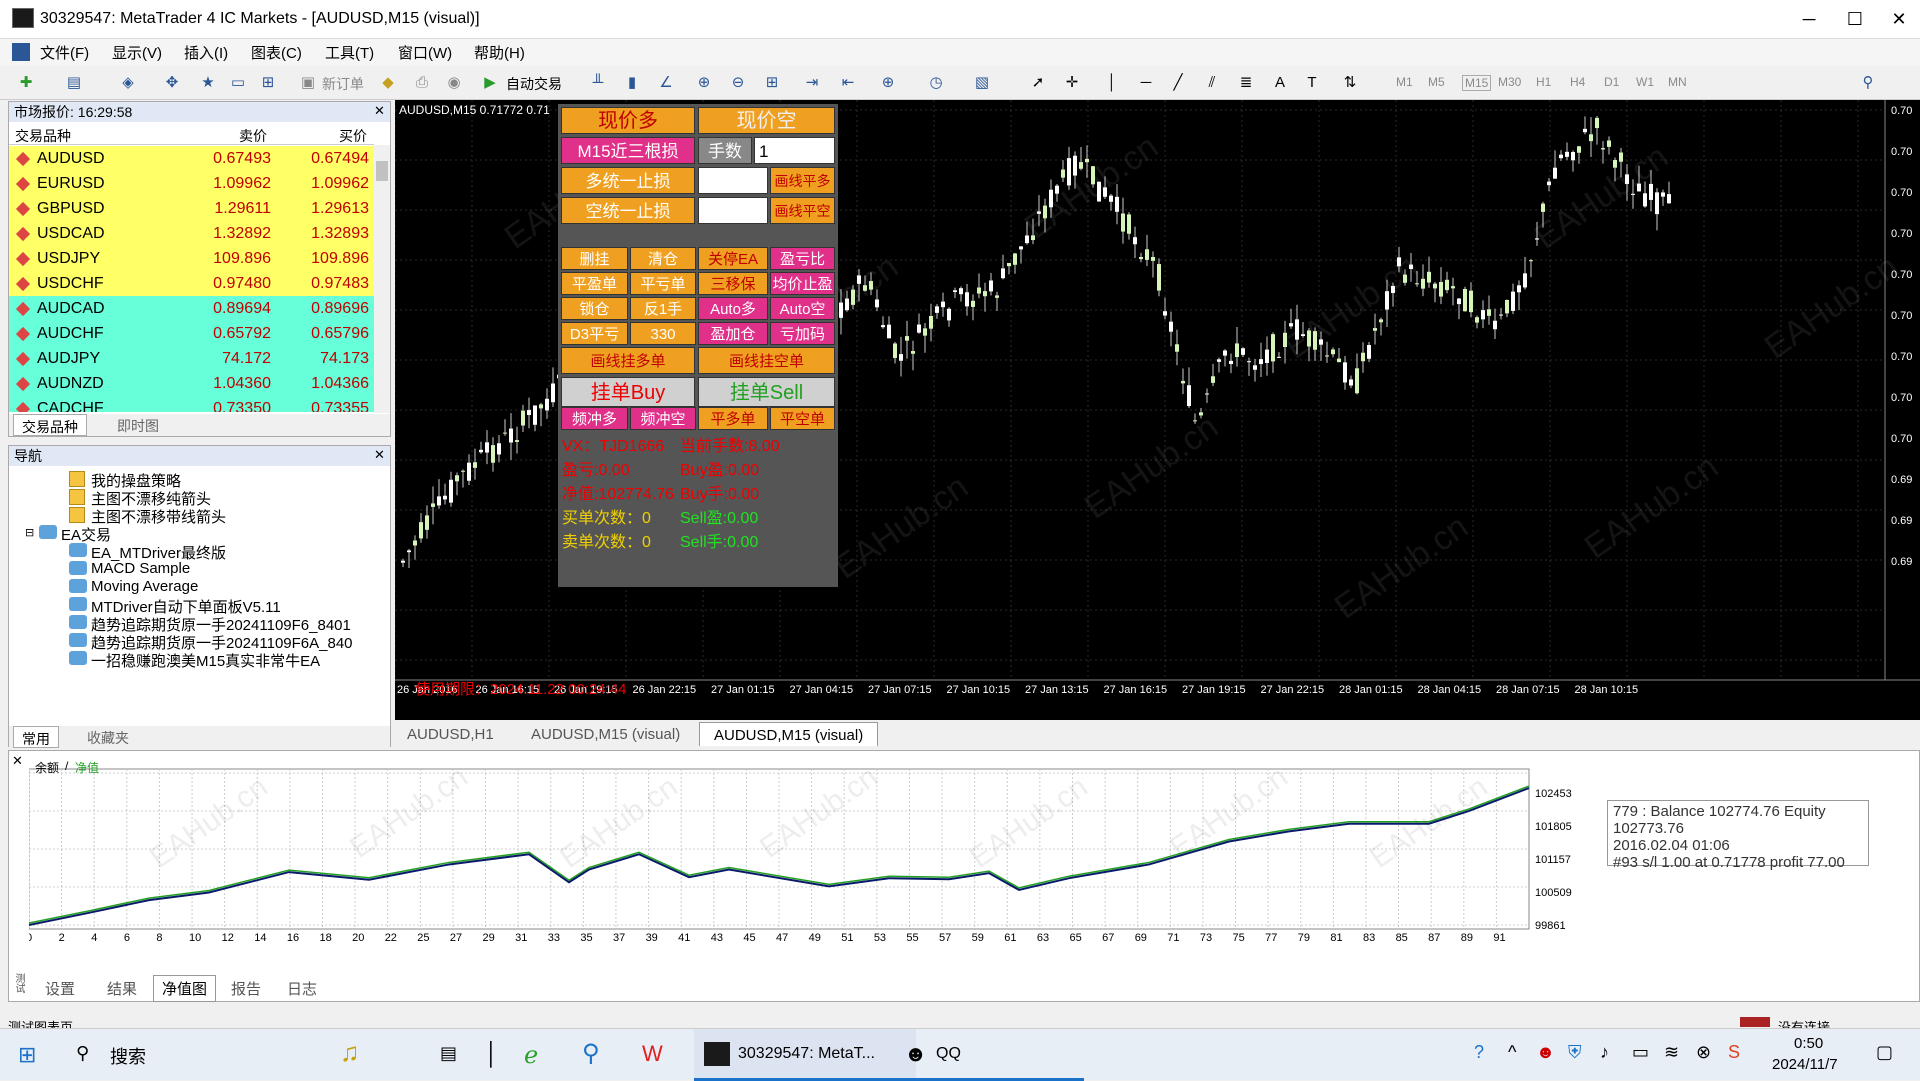 The width and height of the screenshot is (1920, 1081). I want to click on tab-results: 结果, so click(122, 988).